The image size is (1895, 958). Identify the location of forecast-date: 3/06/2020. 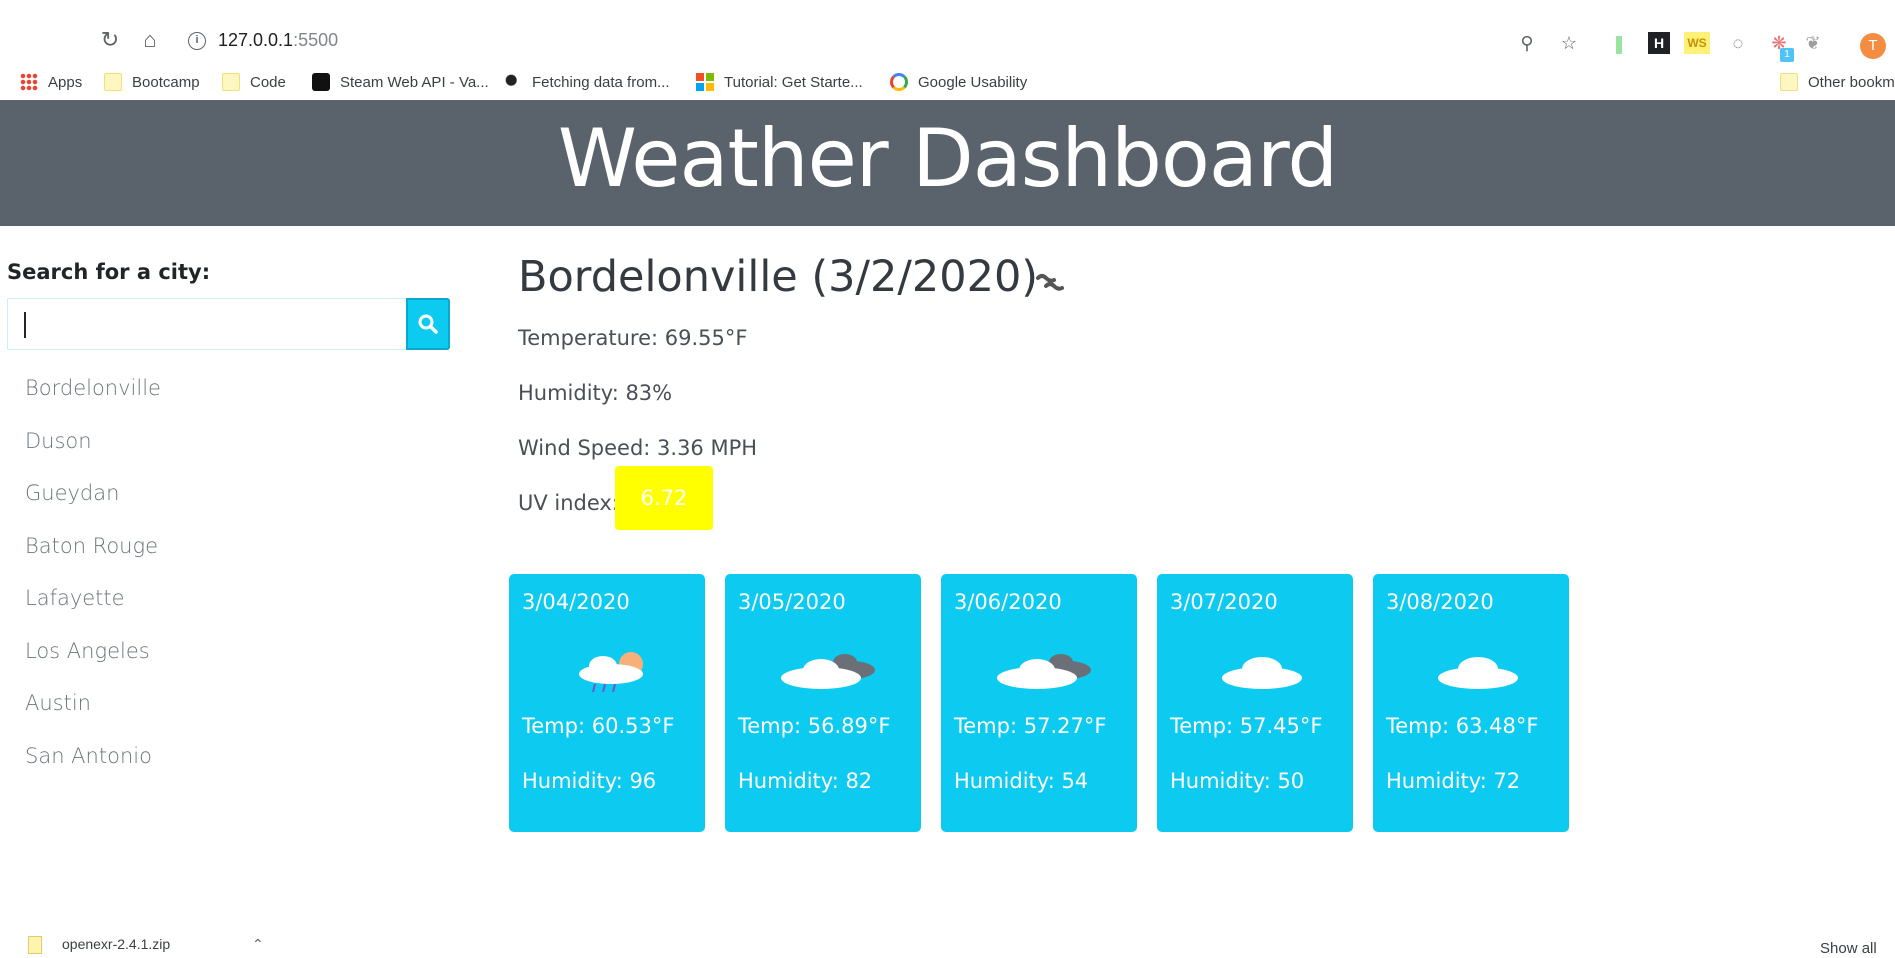
(1008, 602).